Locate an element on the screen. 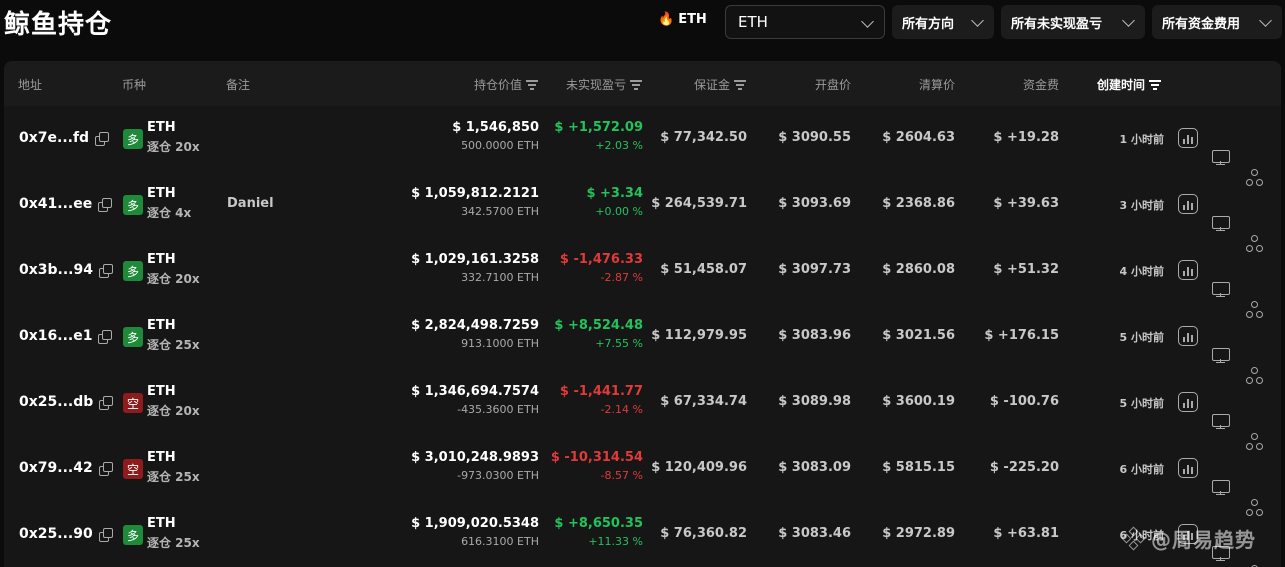 Image resolution: width=1285 pixels, height=567 pixels. col-created-time: 创建时间 is located at coordinates (1129, 84).